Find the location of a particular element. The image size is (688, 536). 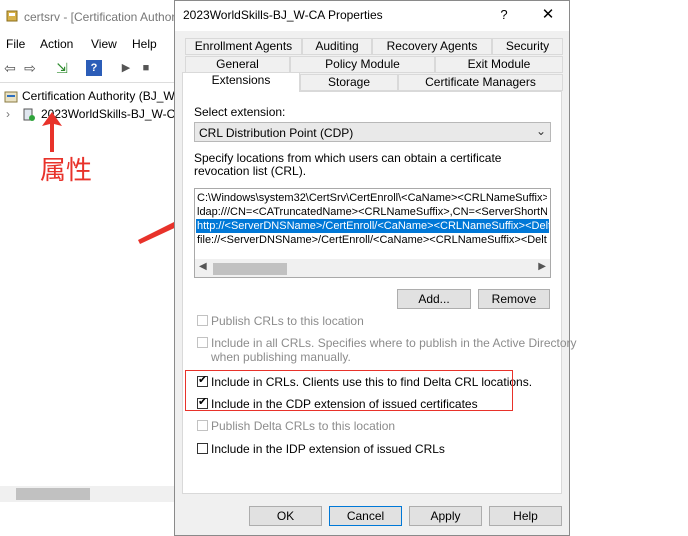

chevron-right-icon: › is located at coordinates (8, 114).